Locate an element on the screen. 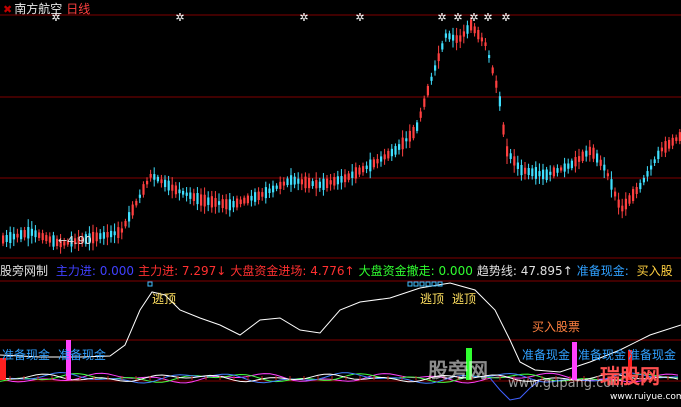 The width and height of the screenshot is (681, 407). close-icon: ✖ is located at coordinates (7, 9).